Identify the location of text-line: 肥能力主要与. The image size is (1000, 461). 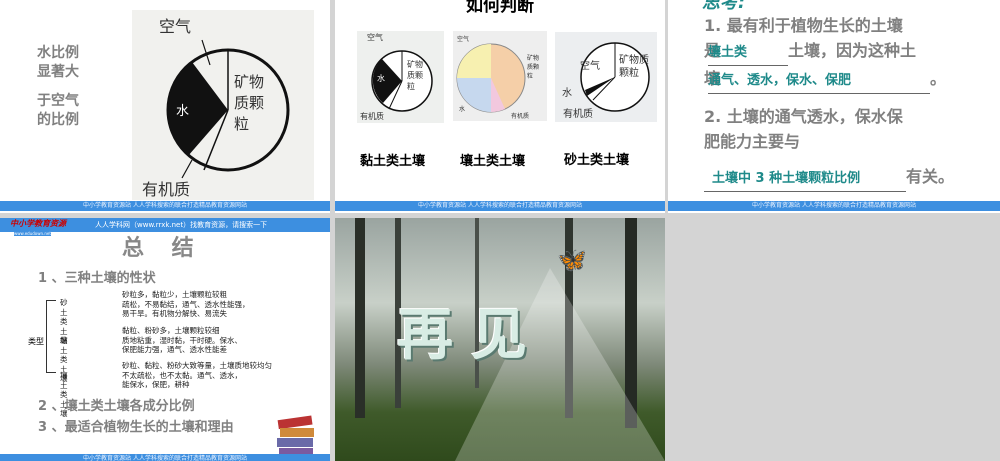
(752, 141).